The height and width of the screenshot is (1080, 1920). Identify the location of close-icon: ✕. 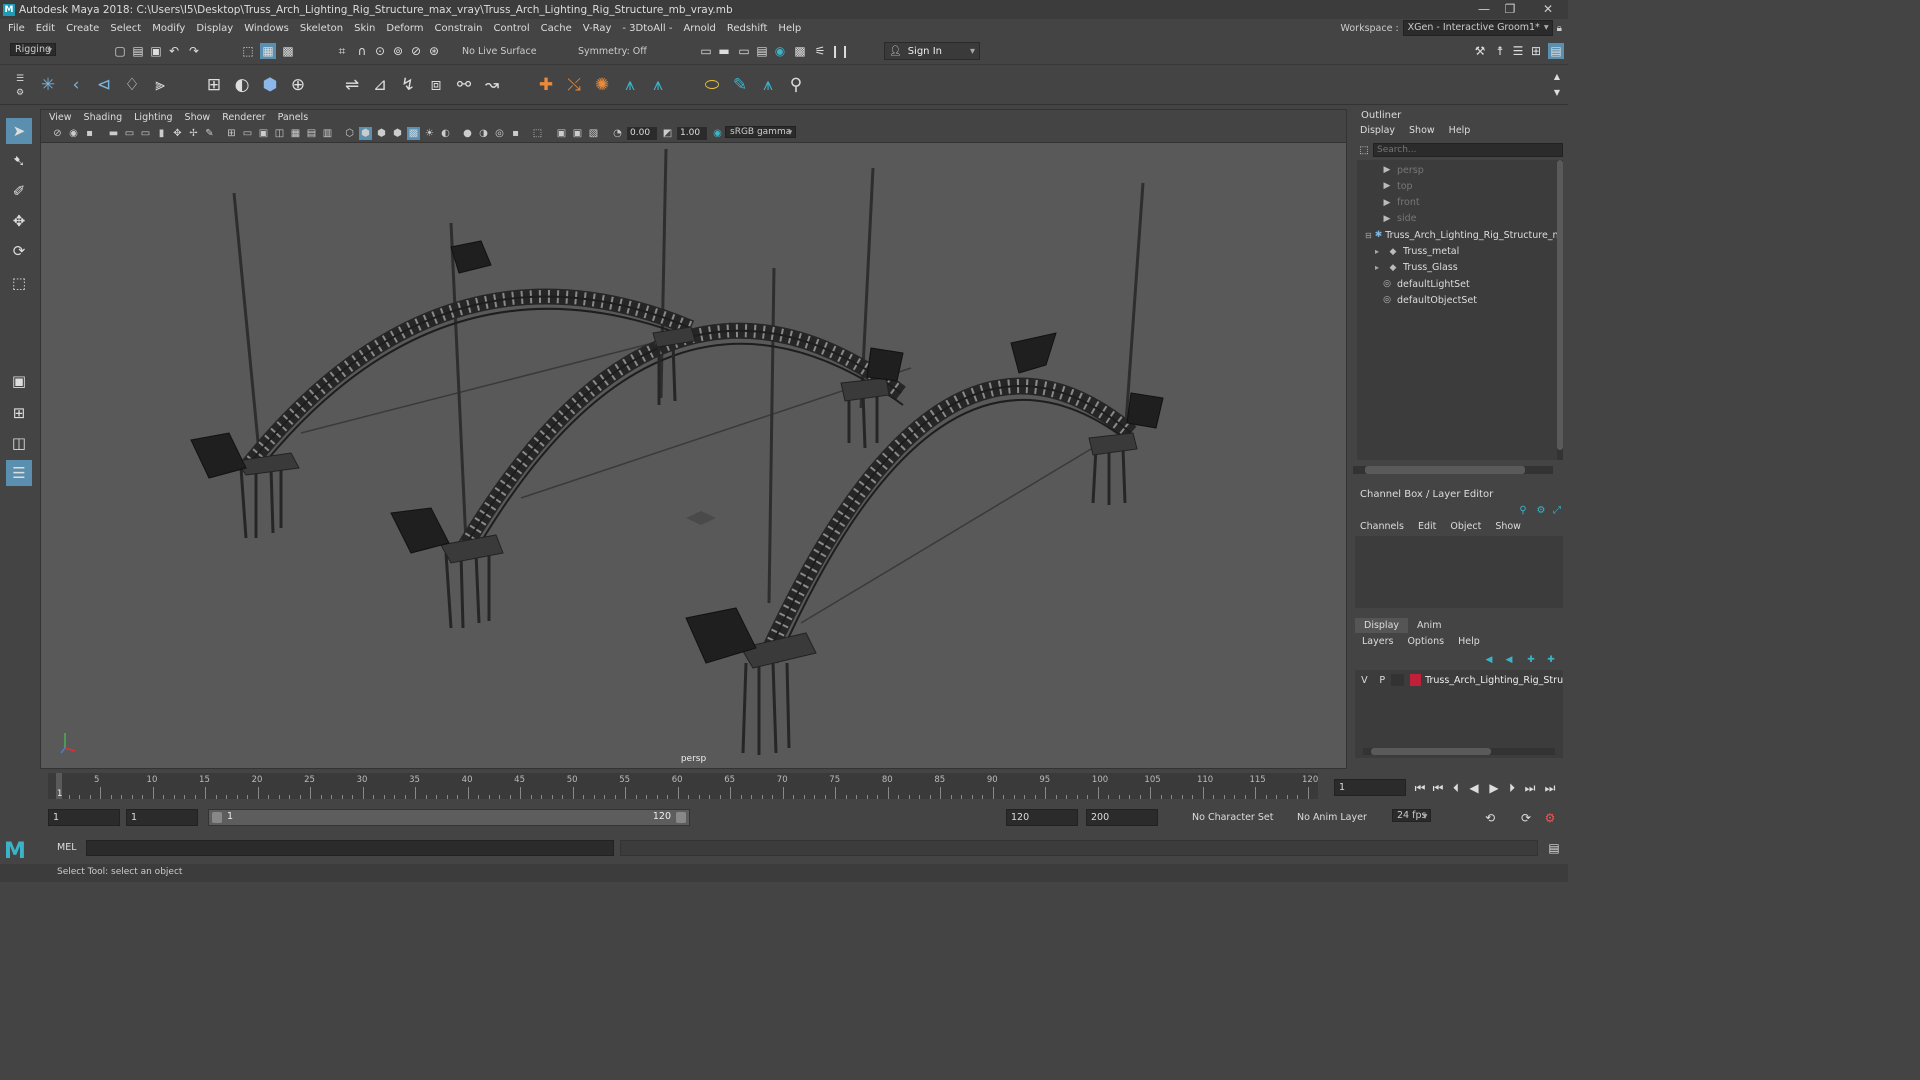
(1548, 9).